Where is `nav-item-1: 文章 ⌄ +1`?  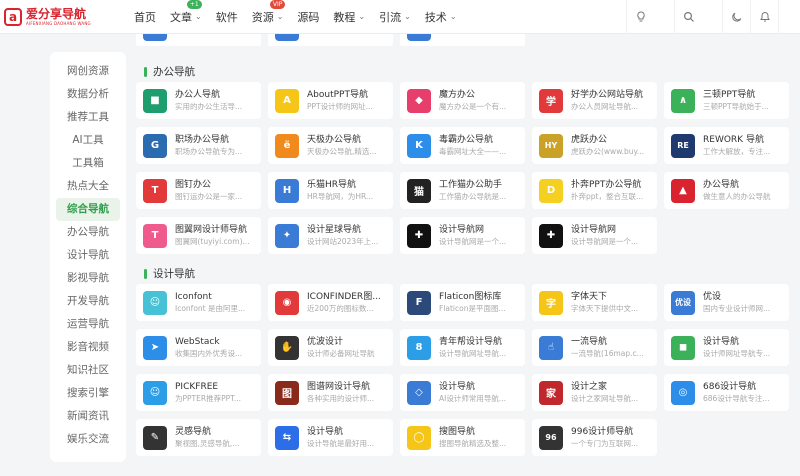
nav-item-1: 文章 ⌄ +1 is located at coordinates (186, 12).